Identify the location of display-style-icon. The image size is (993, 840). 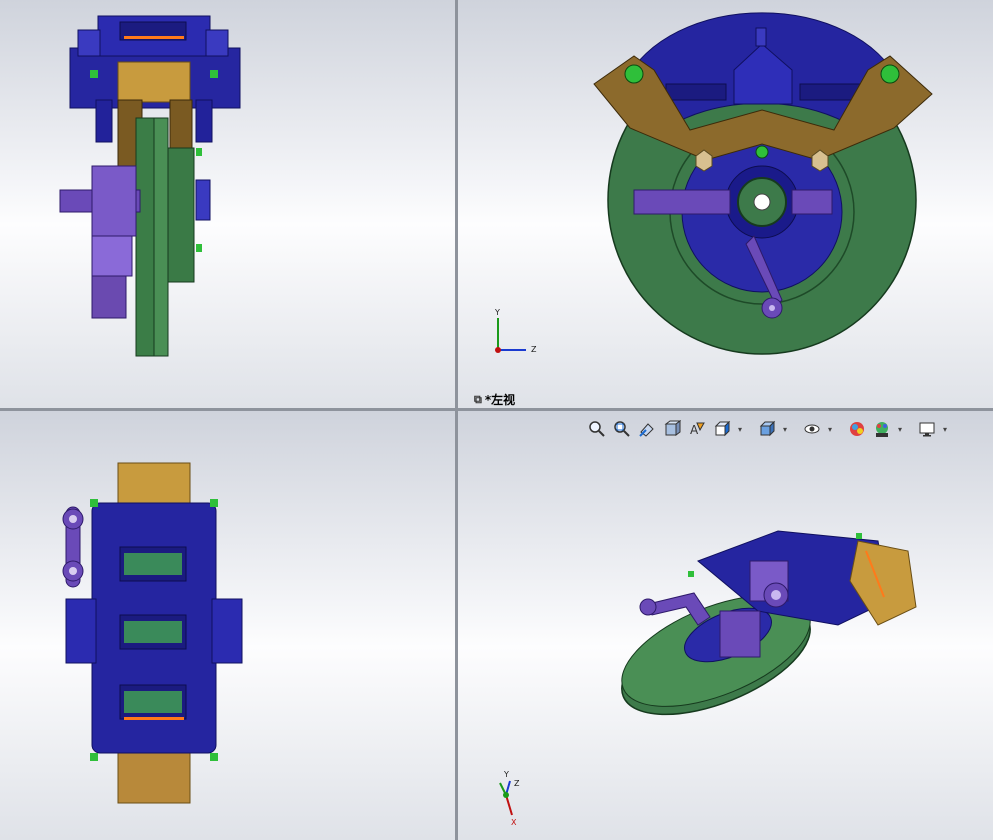
(767, 429).